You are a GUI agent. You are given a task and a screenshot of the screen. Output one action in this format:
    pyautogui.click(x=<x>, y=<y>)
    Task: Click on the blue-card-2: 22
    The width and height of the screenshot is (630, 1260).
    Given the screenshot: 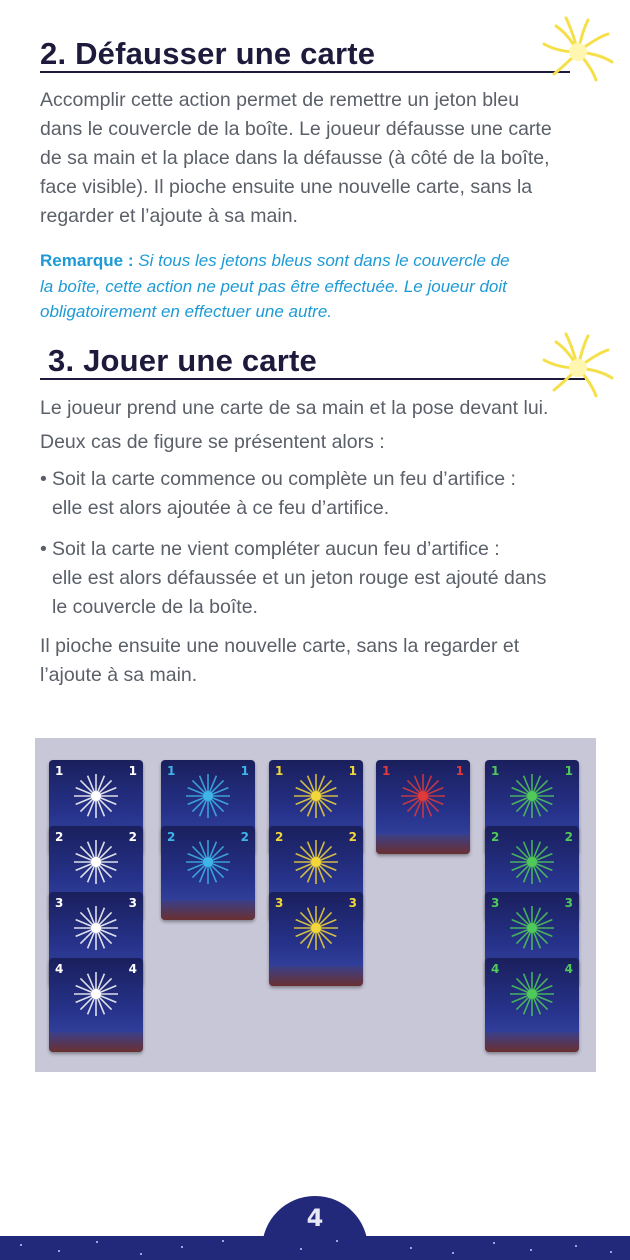 What is the action you would take?
    pyautogui.click(x=208, y=873)
    